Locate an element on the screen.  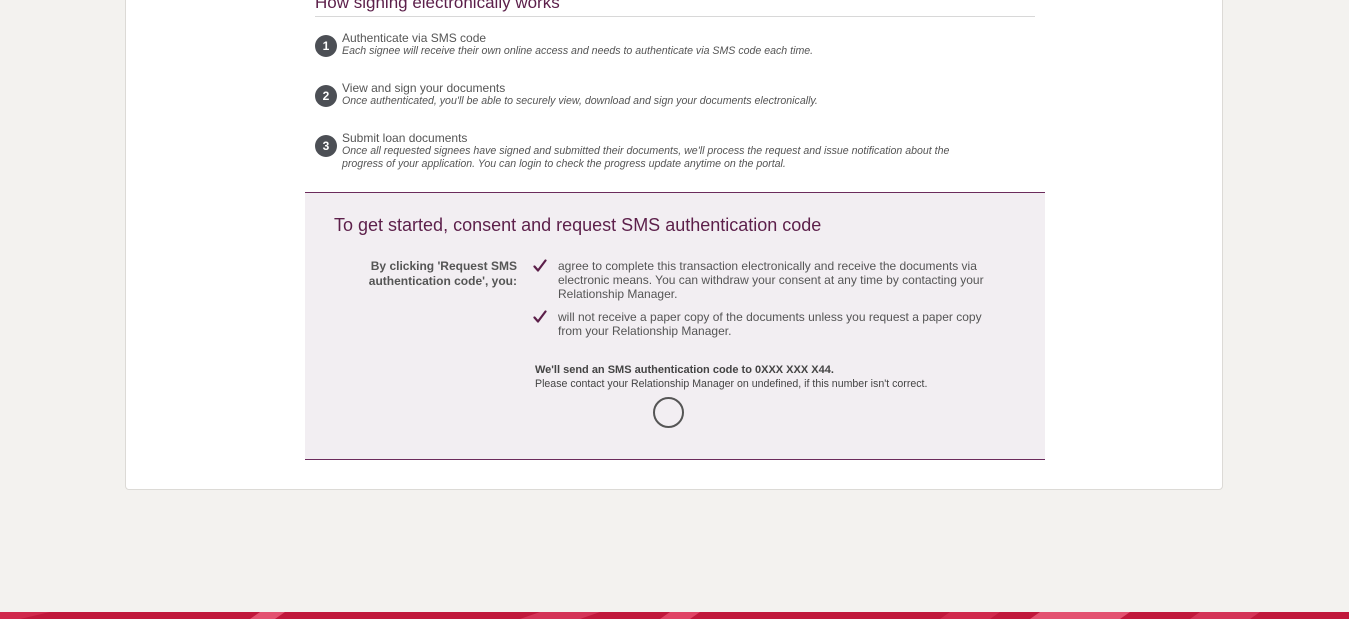
step-title: Authenticate via SMS code is located at coordinates (414, 38).